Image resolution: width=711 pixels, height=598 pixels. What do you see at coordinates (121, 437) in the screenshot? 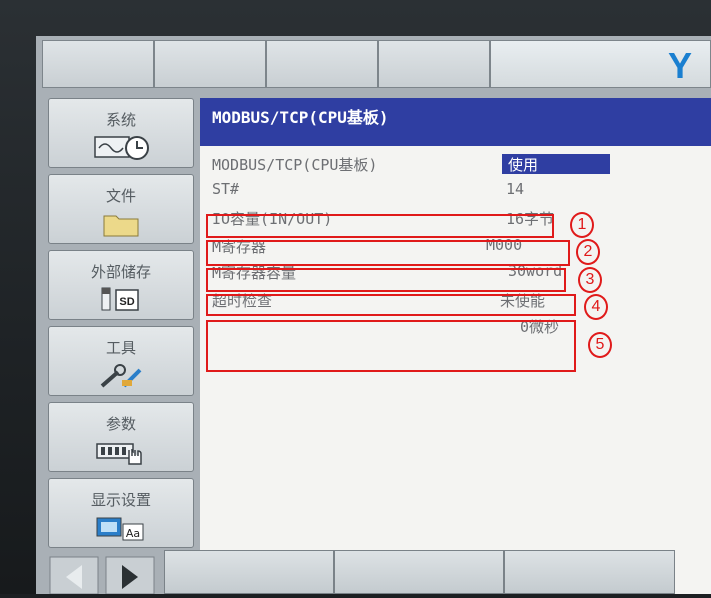
I see `sidebar-item-parameter: 参数` at bounding box center [121, 437].